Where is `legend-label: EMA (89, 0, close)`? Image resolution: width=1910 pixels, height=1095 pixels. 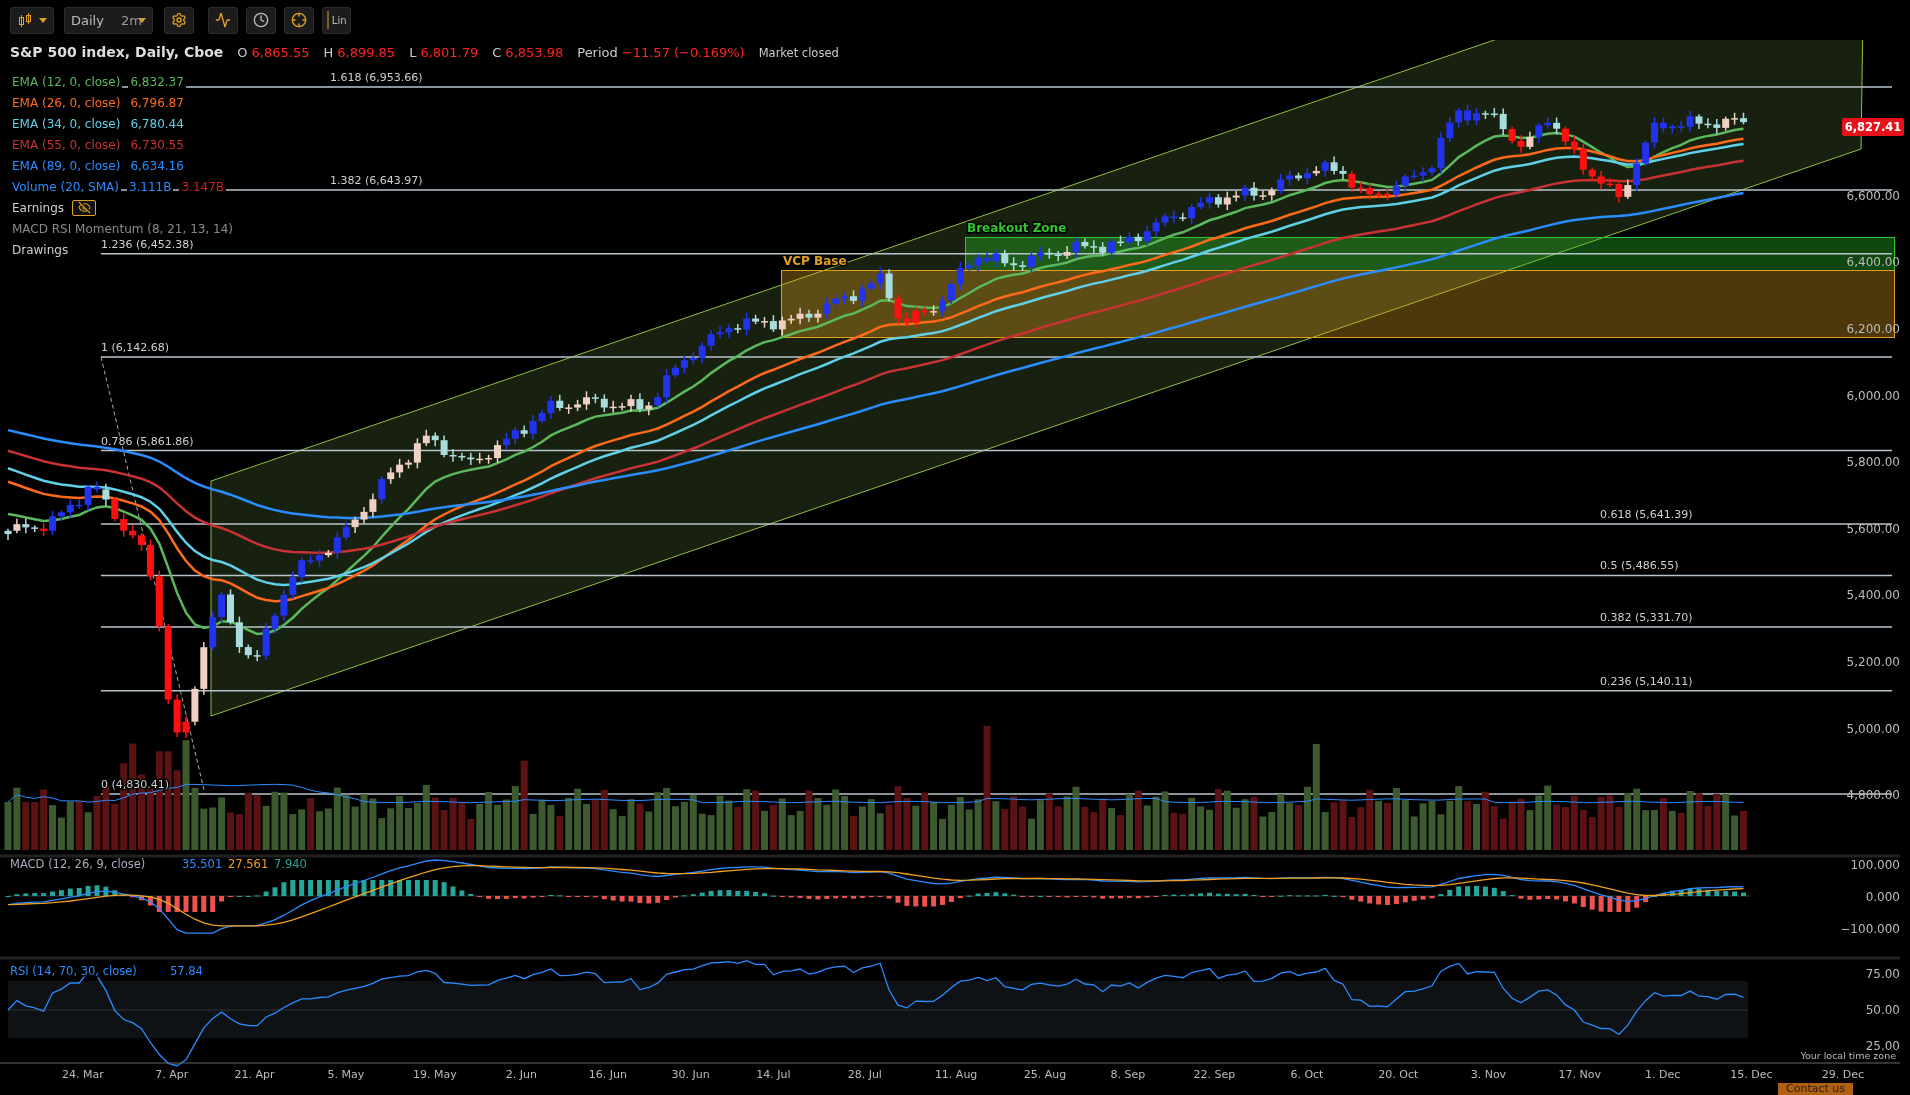
legend-label: EMA (89, 0, close) is located at coordinates (66, 165).